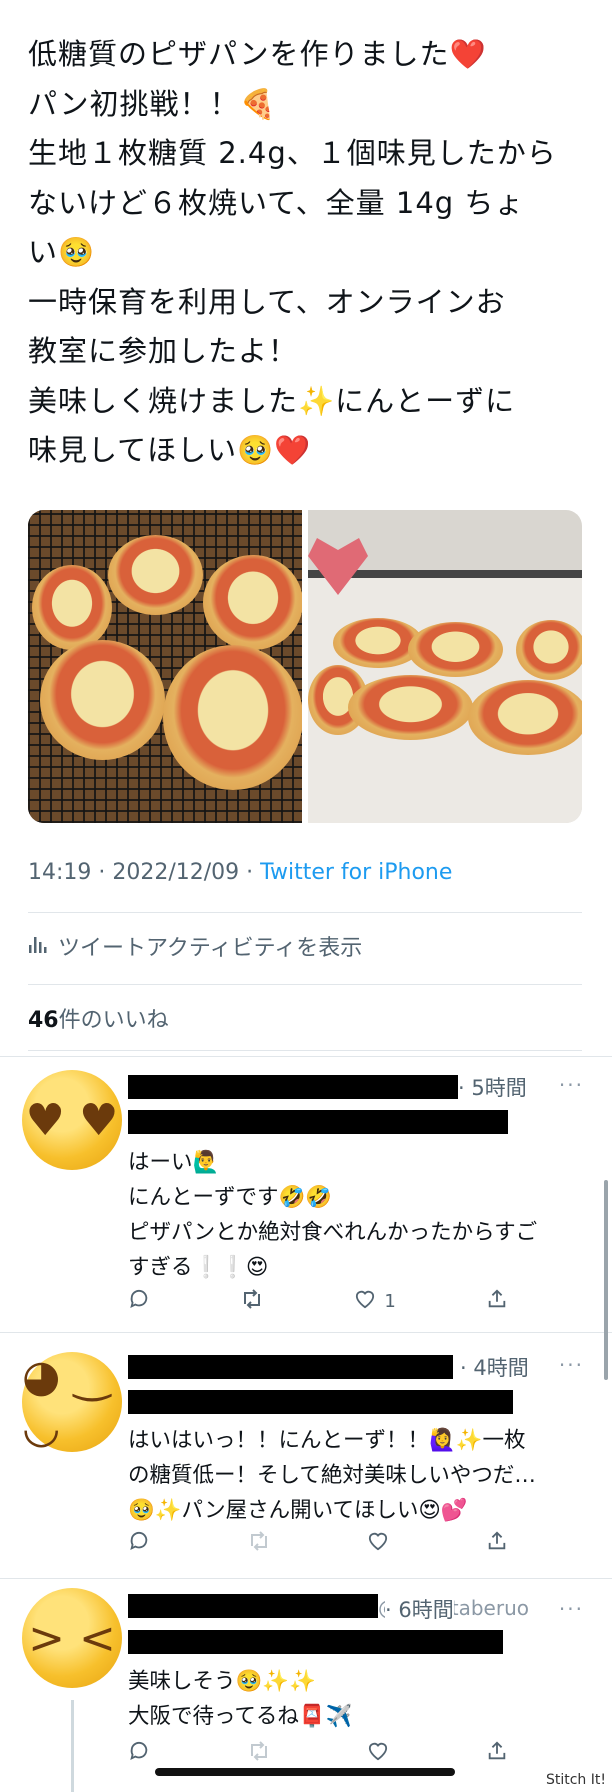 Image resolution: width=612 pixels, height=1792 pixels. What do you see at coordinates (210, 948) in the screenshot?
I see `activity-label: ツイートアクティビティを表示` at bounding box center [210, 948].